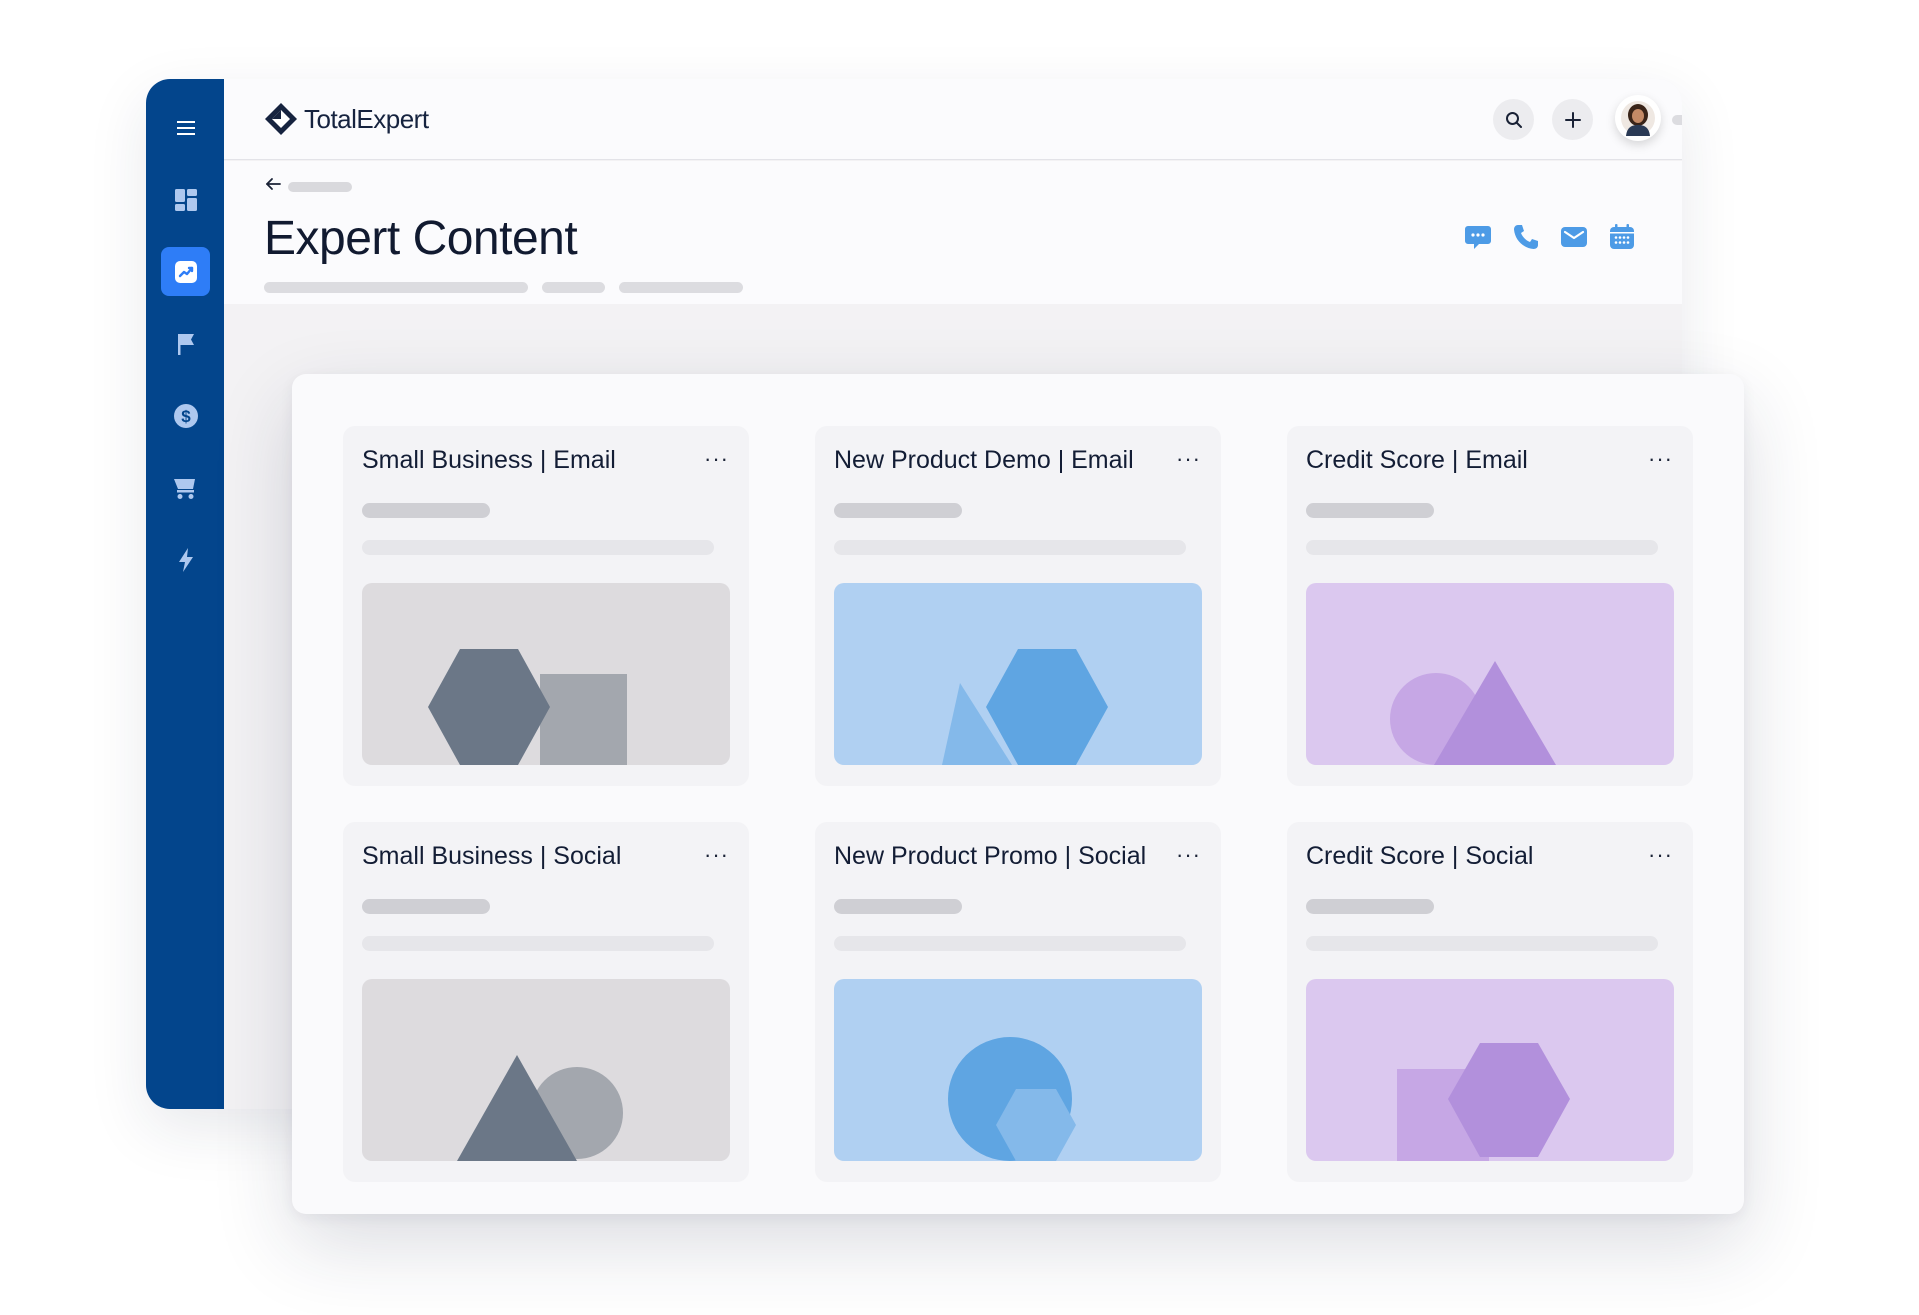 The height and width of the screenshot is (1315, 1919). Describe the element at coordinates (273, 184) in the screenshot. I see `back-arrow-icon` at that location.